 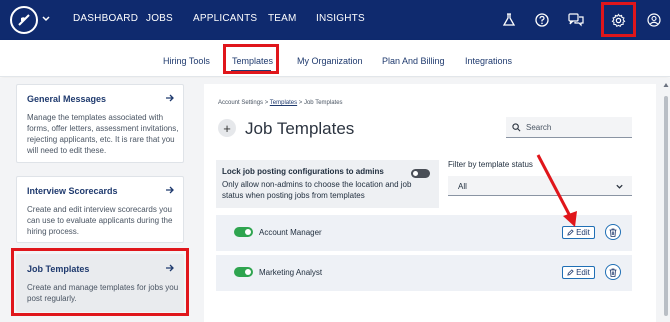 I want to click on nav-insights: INSIGHTS, so click(x=340, y=18).